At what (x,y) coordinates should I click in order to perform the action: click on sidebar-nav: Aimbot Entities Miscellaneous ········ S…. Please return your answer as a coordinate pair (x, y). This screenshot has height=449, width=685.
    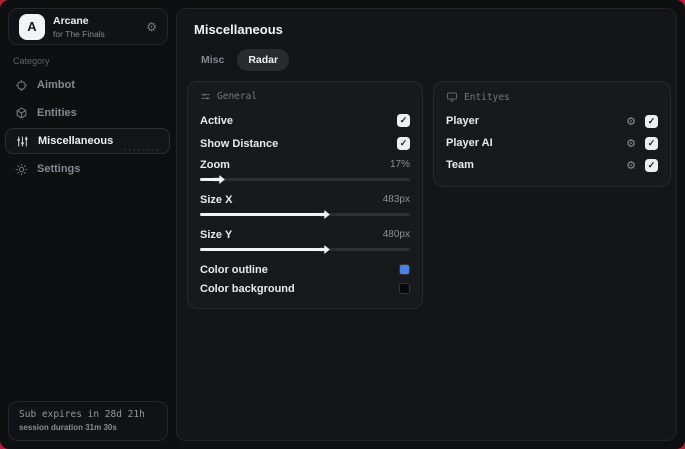
    Looking at the image, I should click on (87, 127).